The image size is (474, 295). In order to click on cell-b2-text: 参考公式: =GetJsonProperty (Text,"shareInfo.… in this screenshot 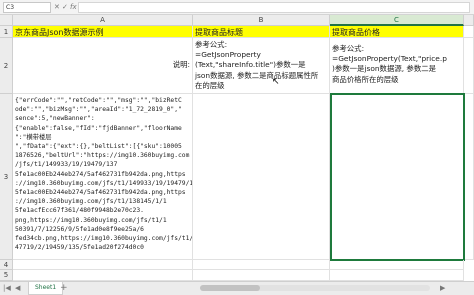, I will do `click(257, 65)`.